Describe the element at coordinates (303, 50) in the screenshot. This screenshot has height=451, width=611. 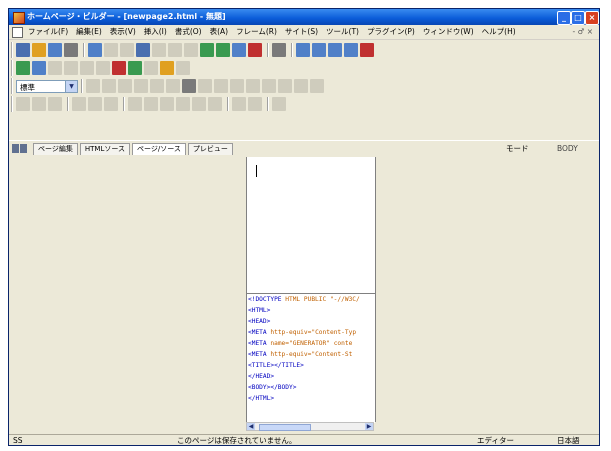
I see `site-view-icon` at that location.